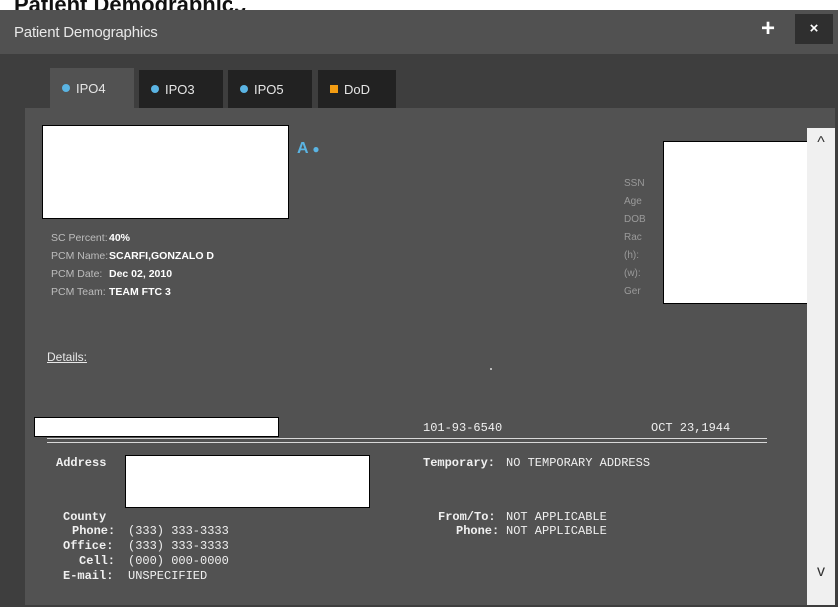 The image size is (838, 607). Describe the element at coordinates (156, 427) in the screenshot. I see `redaction-patient-line` at that location.